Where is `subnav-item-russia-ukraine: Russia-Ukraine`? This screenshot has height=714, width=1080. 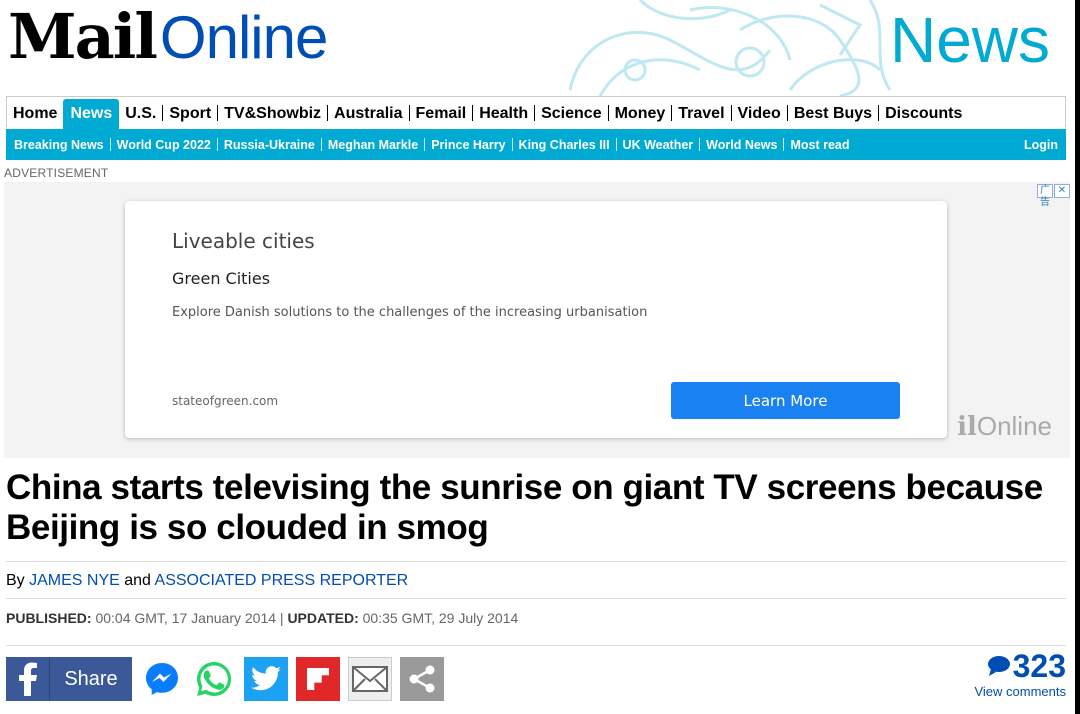 subnav-item-russia-ukraine: Russia-Ukraine is located at coordinates (269, 145).